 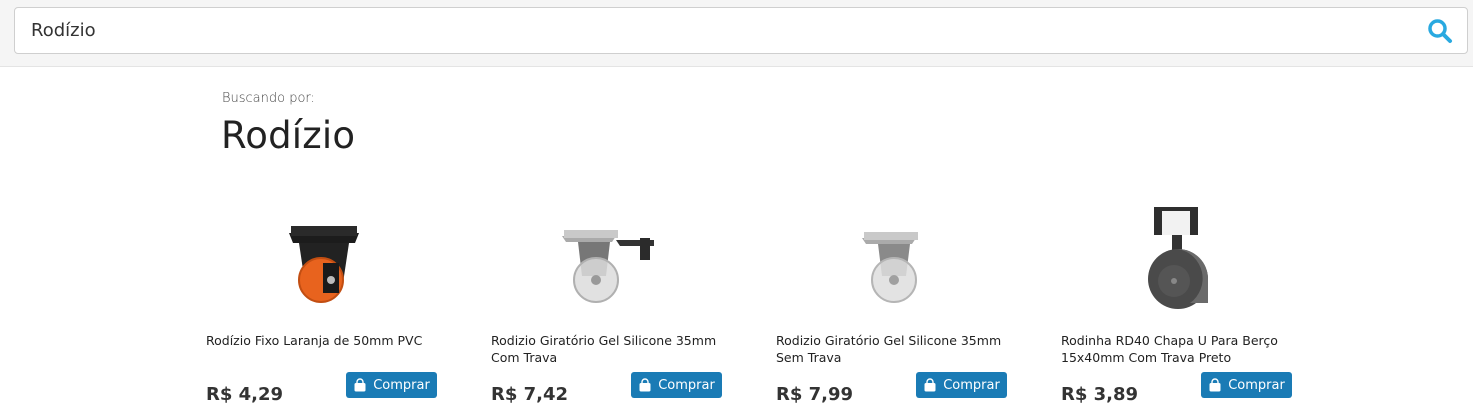 I want to click on search-box, so click(x=741, y=30).